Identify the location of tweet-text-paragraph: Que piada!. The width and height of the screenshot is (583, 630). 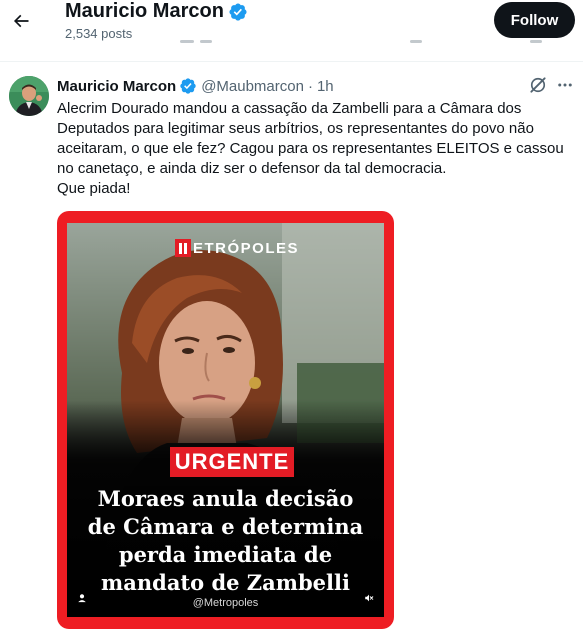
(94, 188).